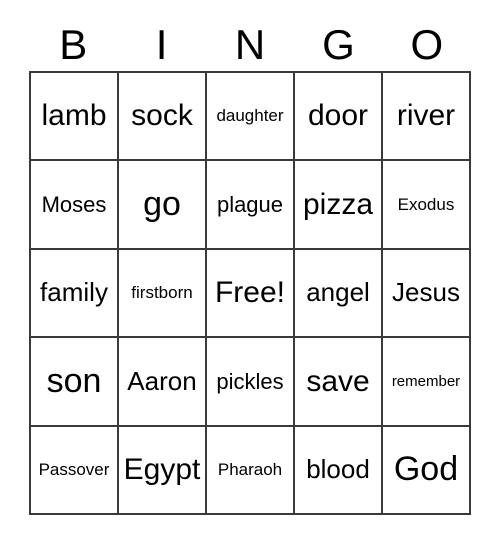 The width and height of the screenshot is (500, 544). I want to click on bingo-cell-i3: firstborn, so click(163, 294).